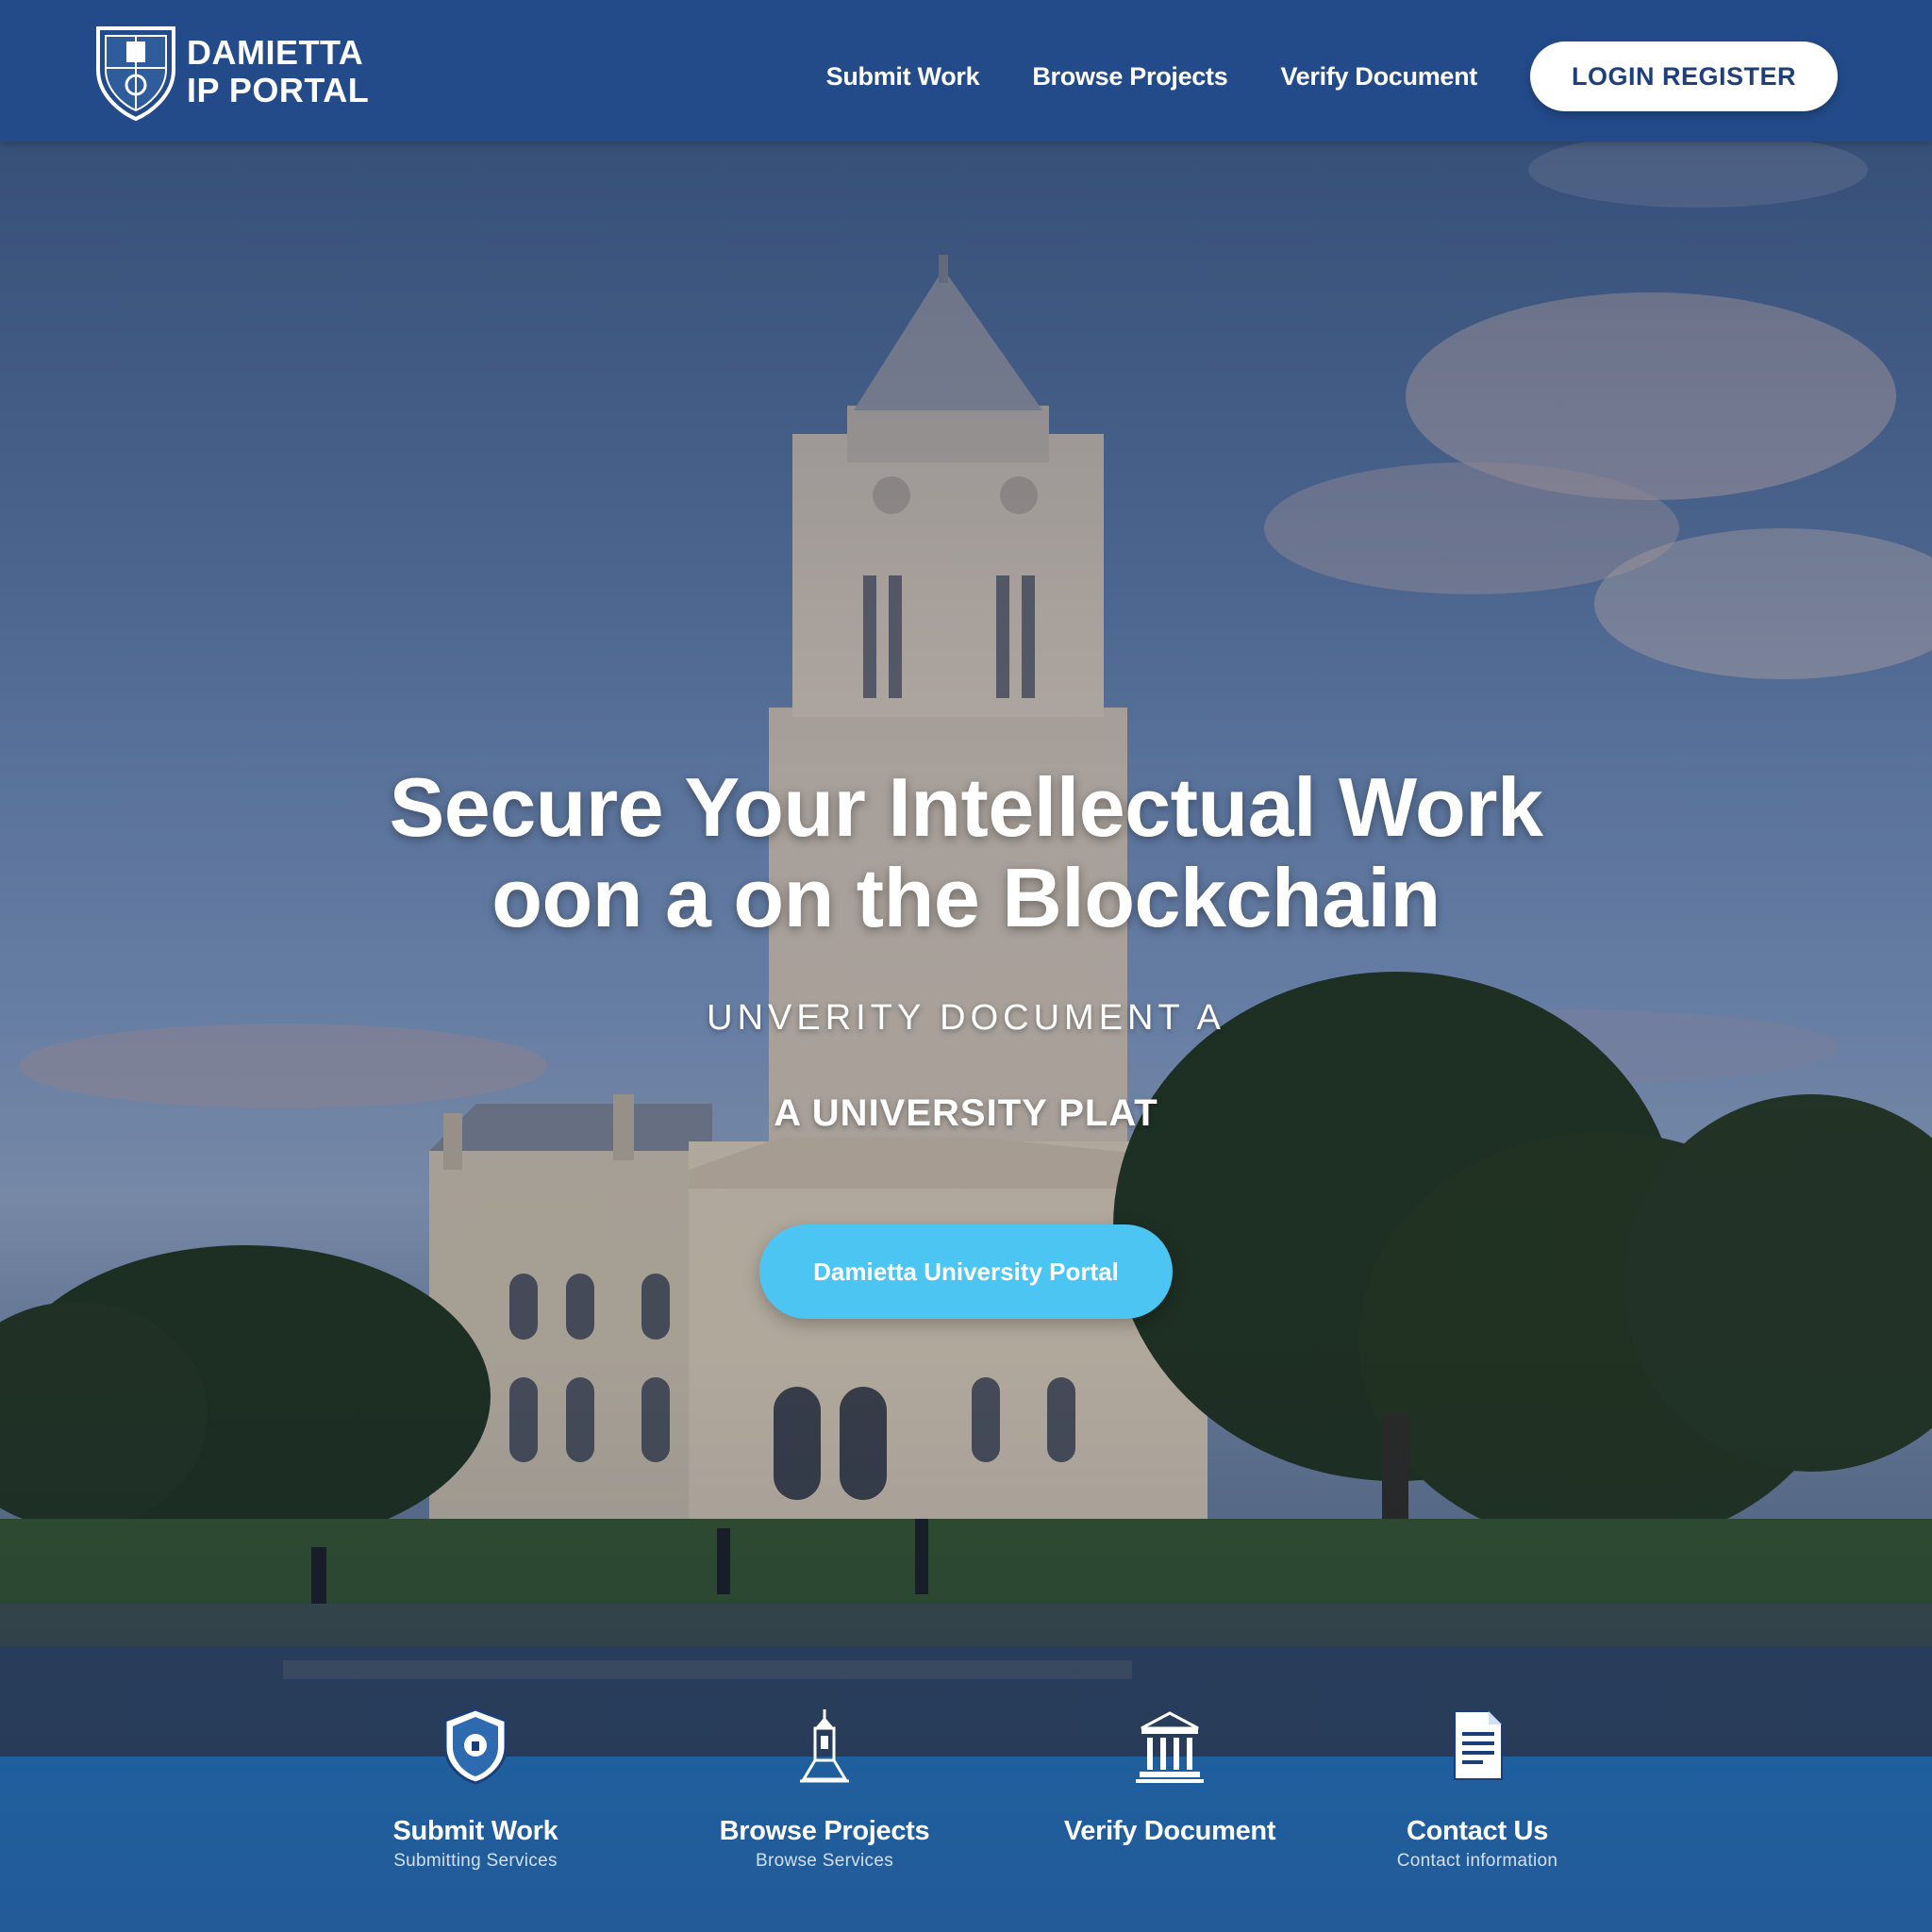 The width and height of the screenshot is (1932, 1932). I want to click on logo-line-2: IP PORTAL, so click(279, 90).